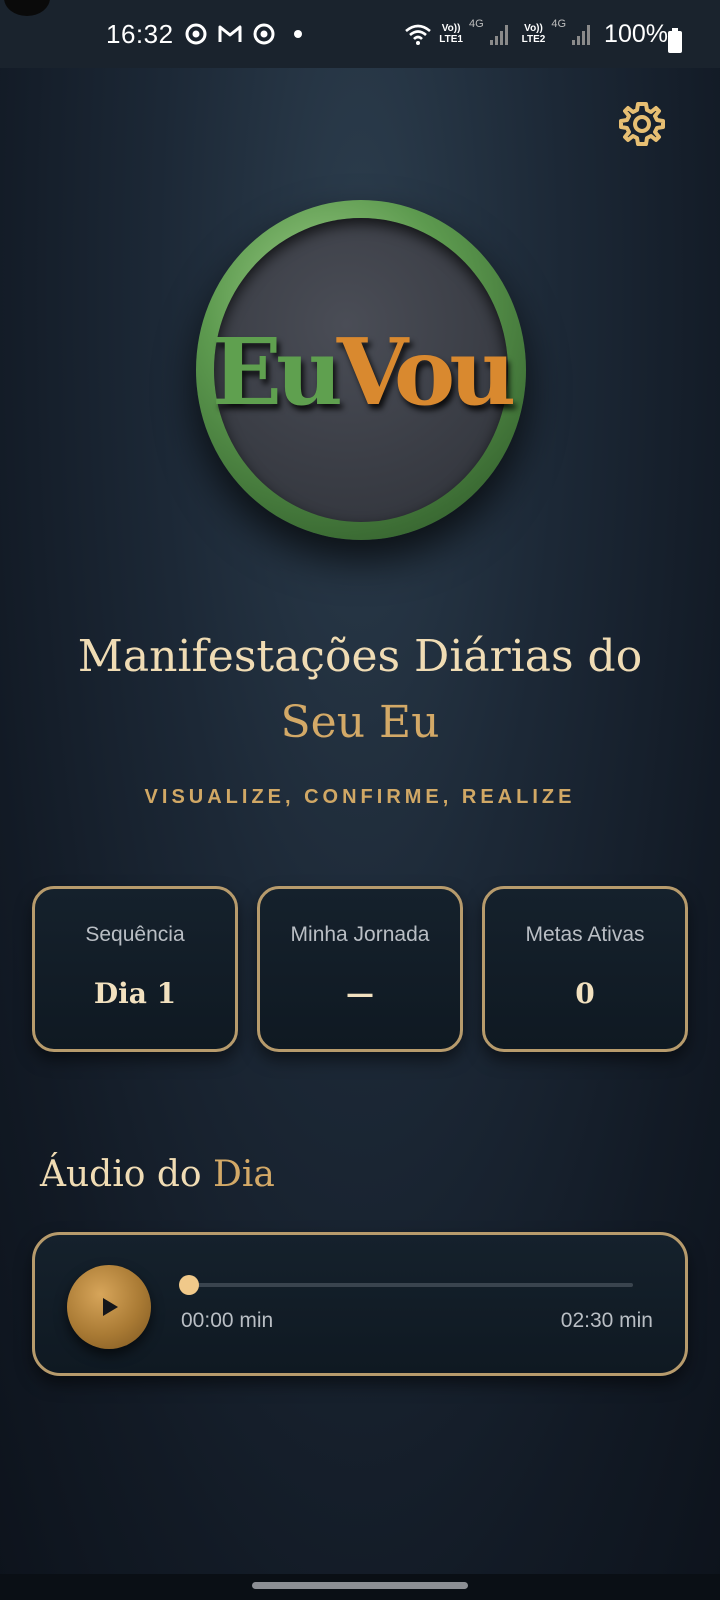  I want to click on audio-player: 00:00 min 02:30 min, so click(360, 1304).